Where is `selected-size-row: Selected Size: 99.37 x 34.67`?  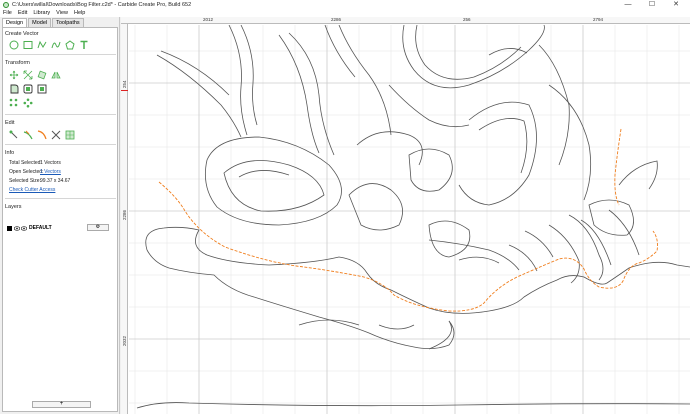
selected-size-row: Selected Size: 99.37 x 34.67 is located at coordinates (39, 181).